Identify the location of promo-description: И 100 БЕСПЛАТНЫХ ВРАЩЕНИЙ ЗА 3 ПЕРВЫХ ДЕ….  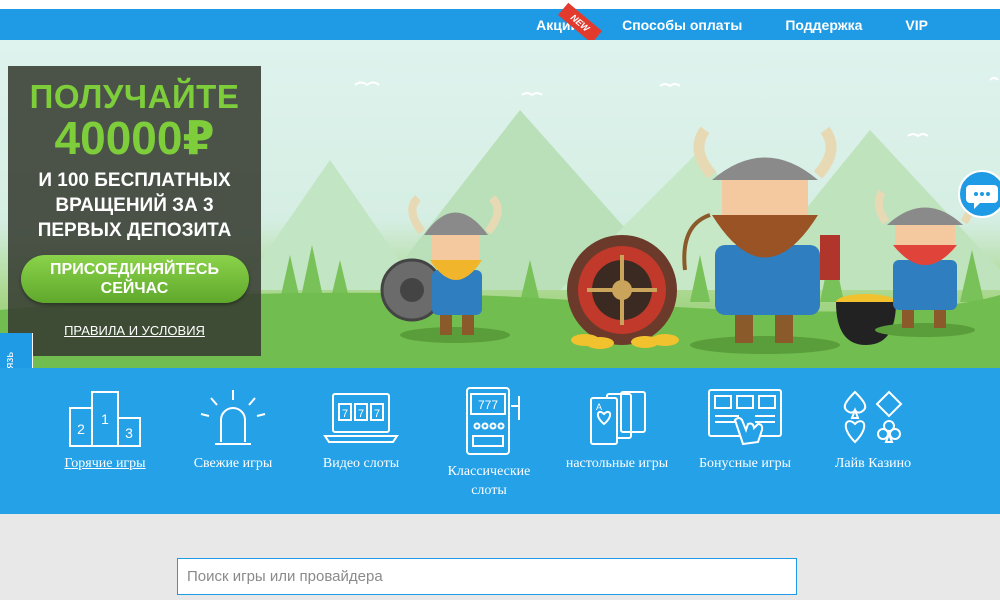
(134, 205).